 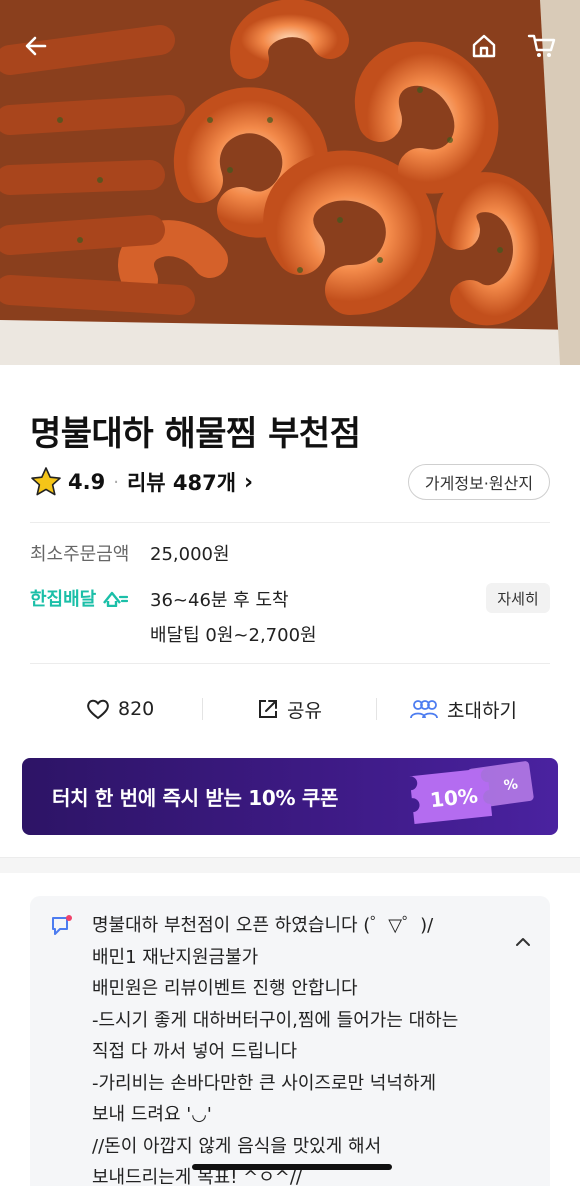 I want to click on chevron-right-icon: ›, so click(x=249, y=482).